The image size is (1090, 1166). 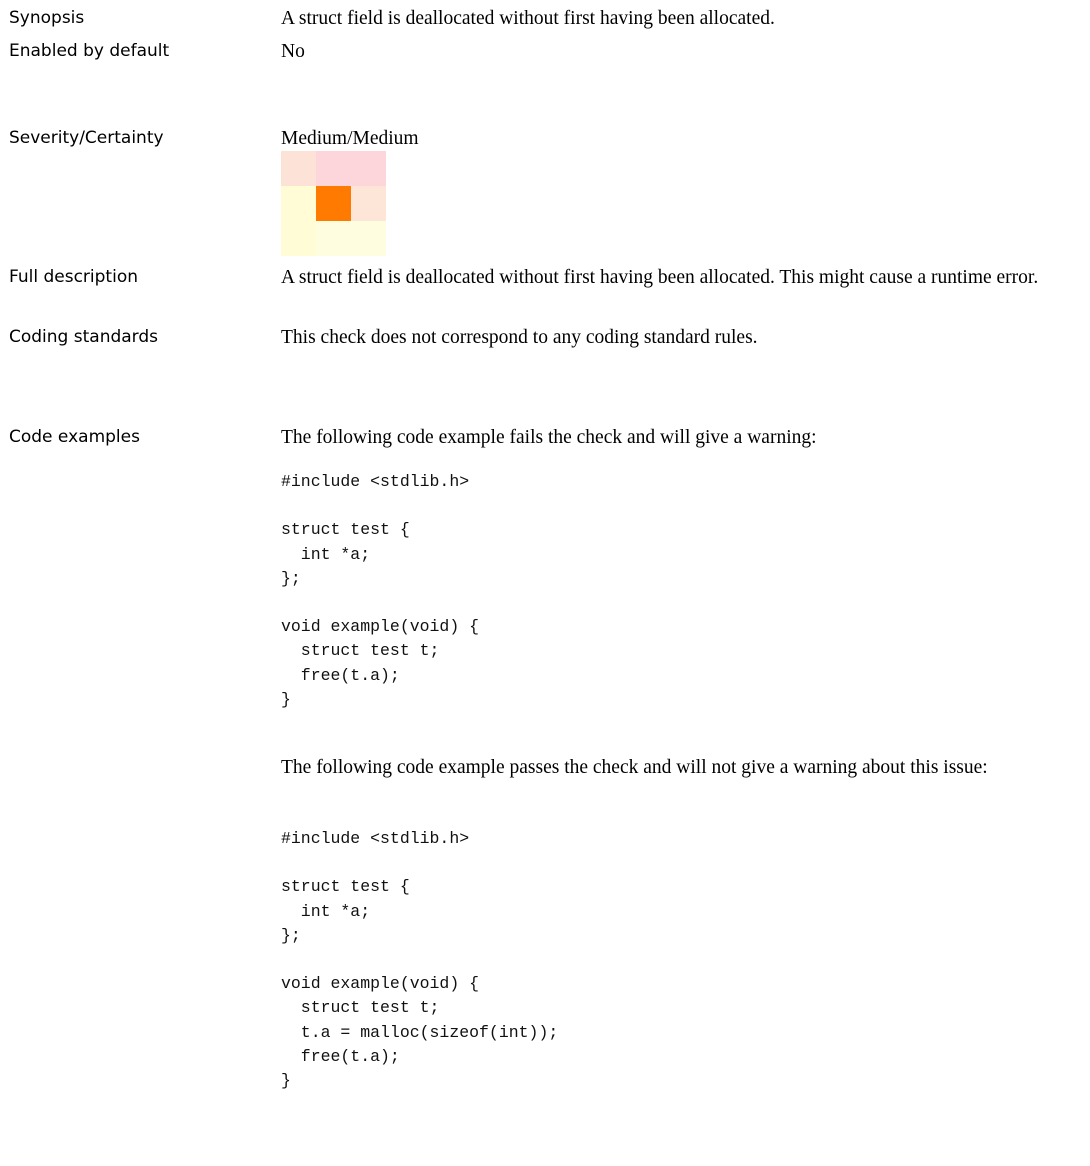 I want to click on severity-certainty-matrix, so click(x=333, y=203).